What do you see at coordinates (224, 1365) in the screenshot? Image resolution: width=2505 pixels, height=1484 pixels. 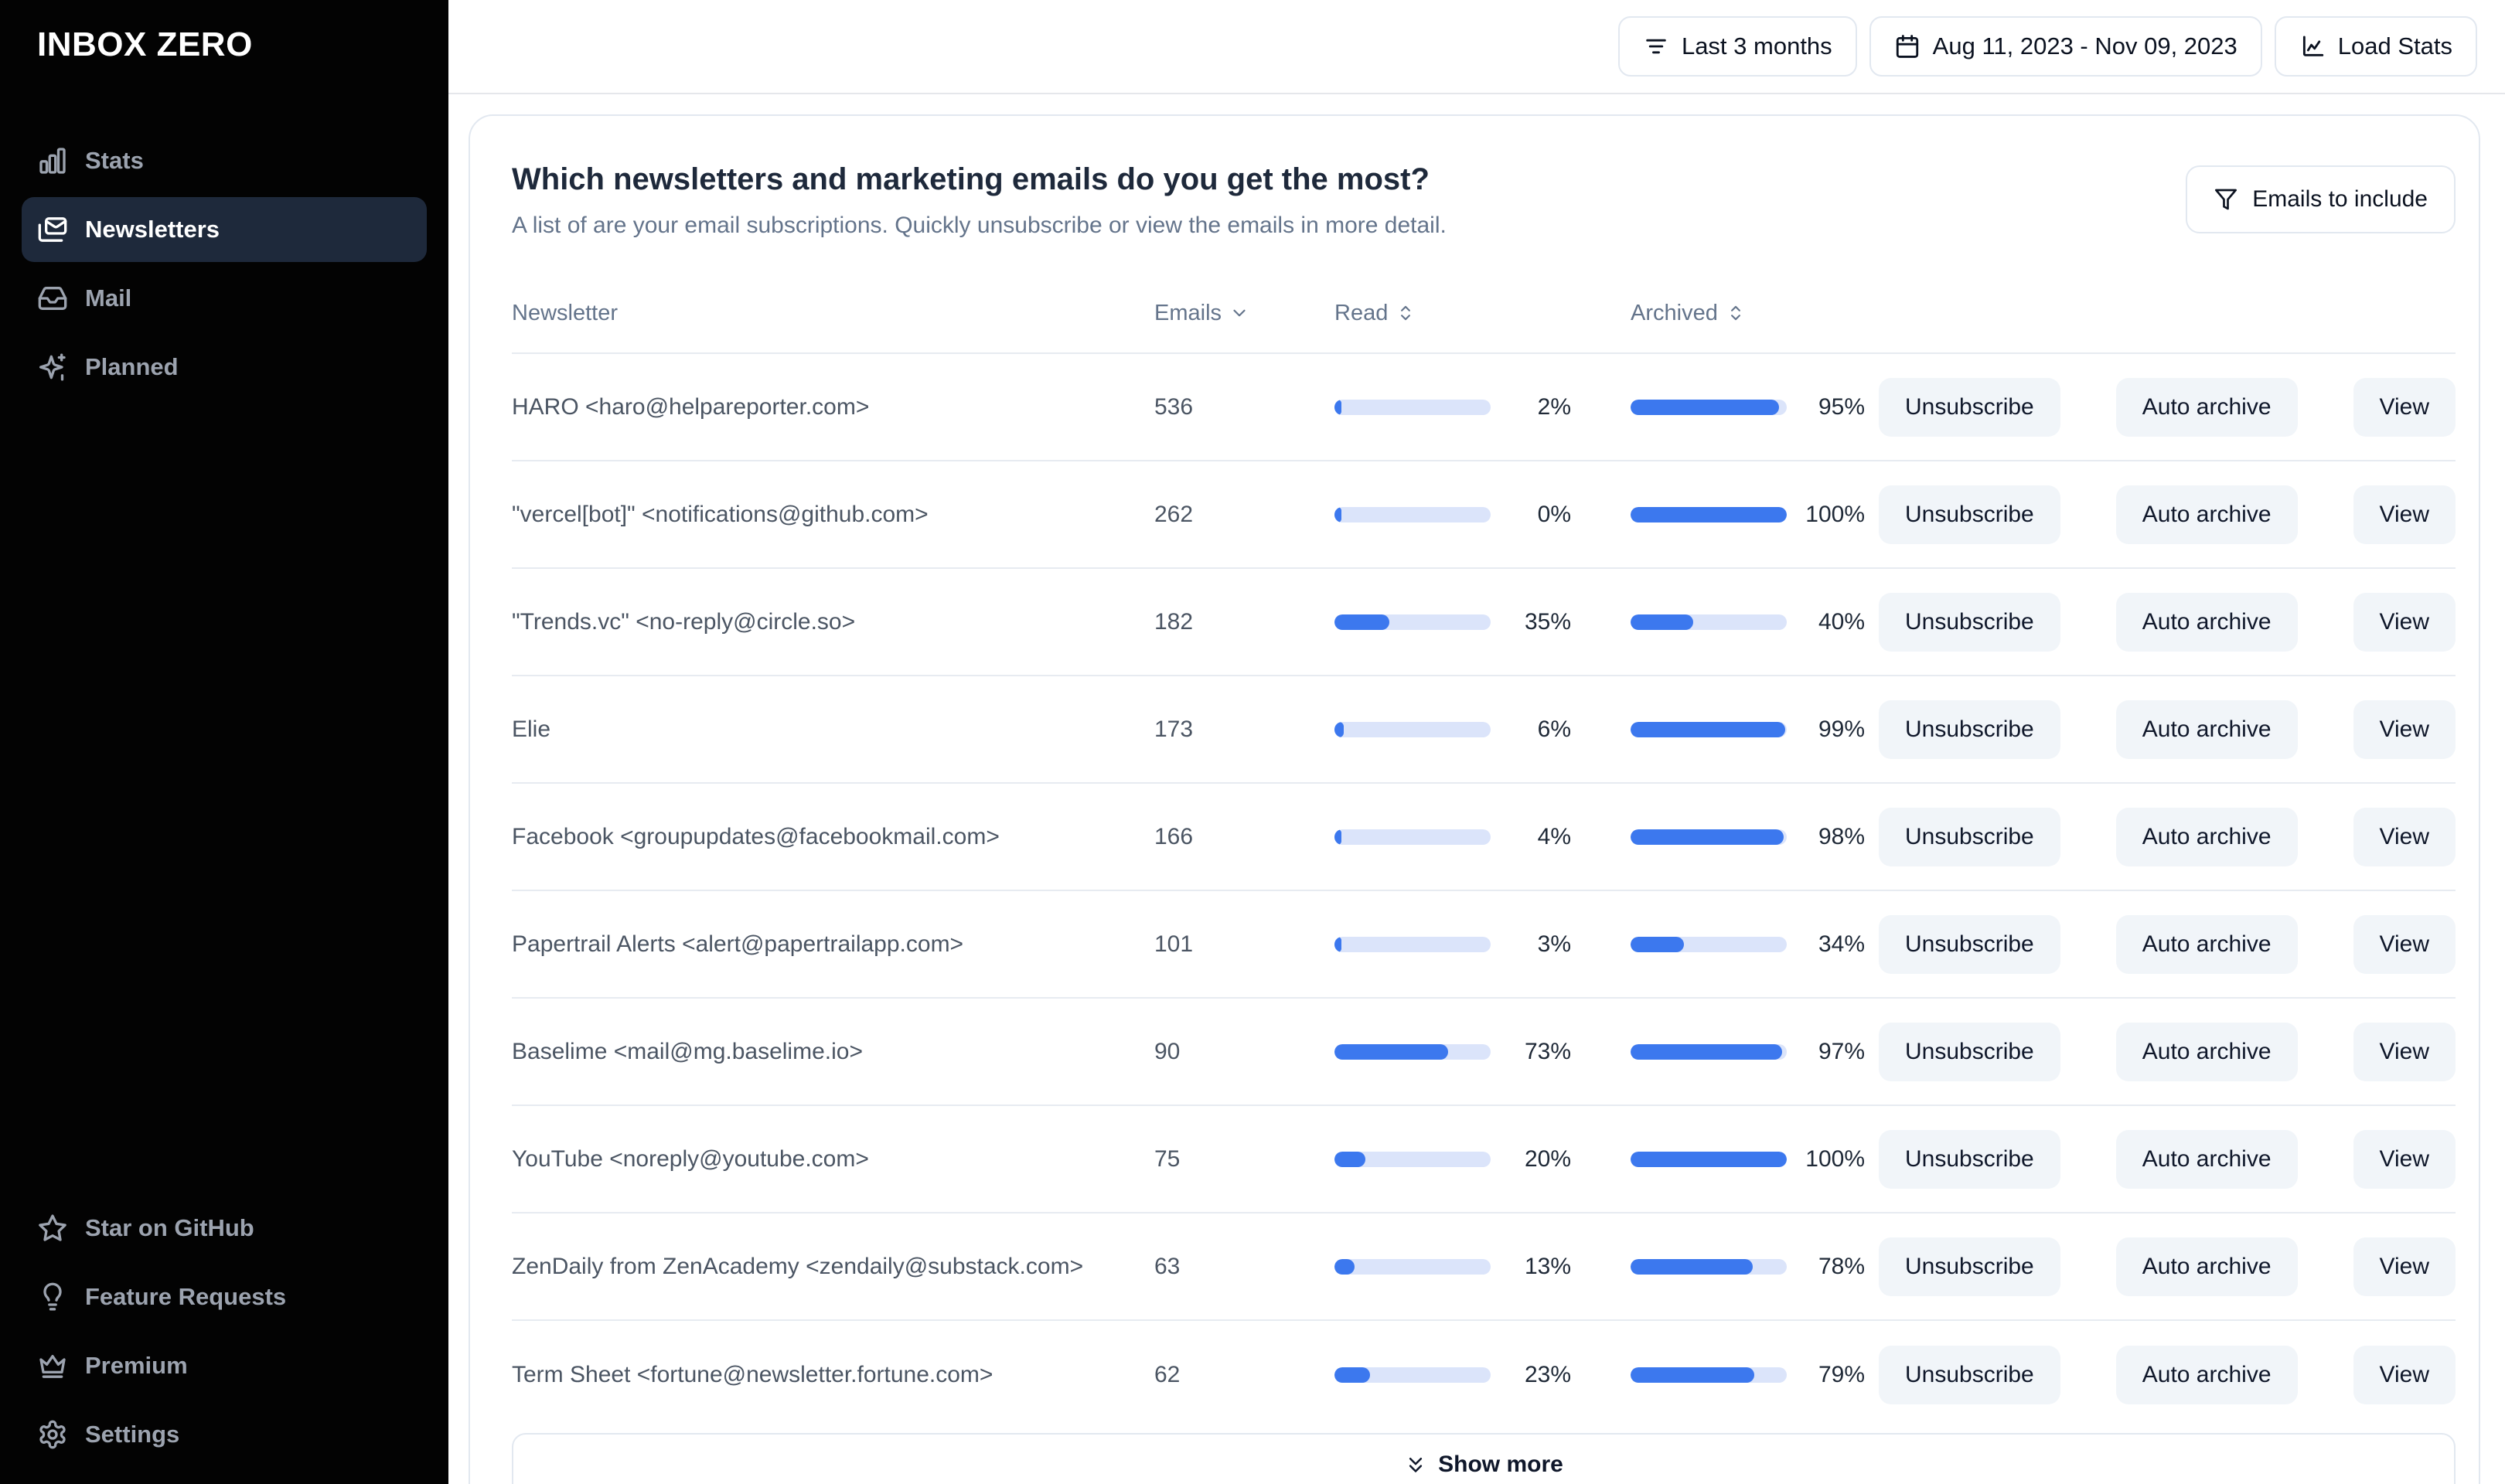 I see `sidebar-item-premium: Premium` at bounding box center [224, 1365].